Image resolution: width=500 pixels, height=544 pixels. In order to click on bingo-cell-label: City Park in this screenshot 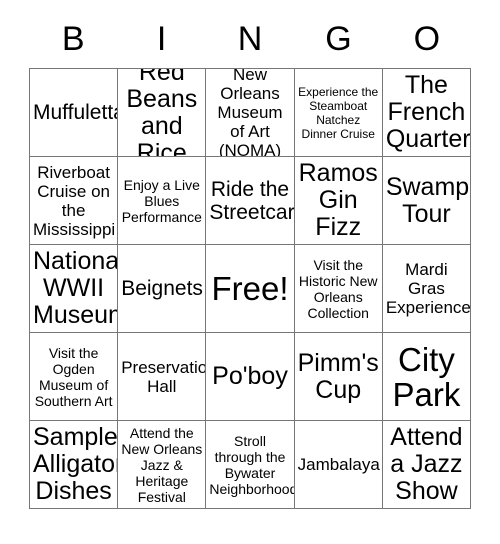, I will do `click(426, 376)`.